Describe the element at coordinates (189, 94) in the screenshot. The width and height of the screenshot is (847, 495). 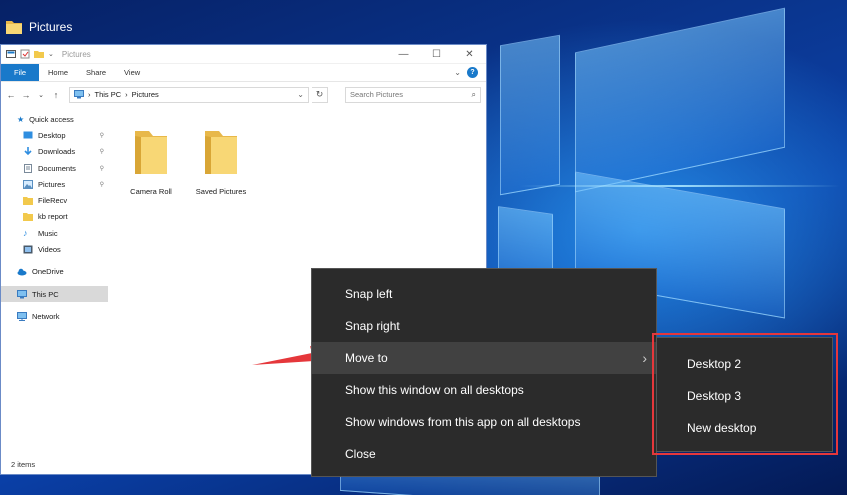
I see `address-bar: › This PC › Pictures ⌄` at that location.